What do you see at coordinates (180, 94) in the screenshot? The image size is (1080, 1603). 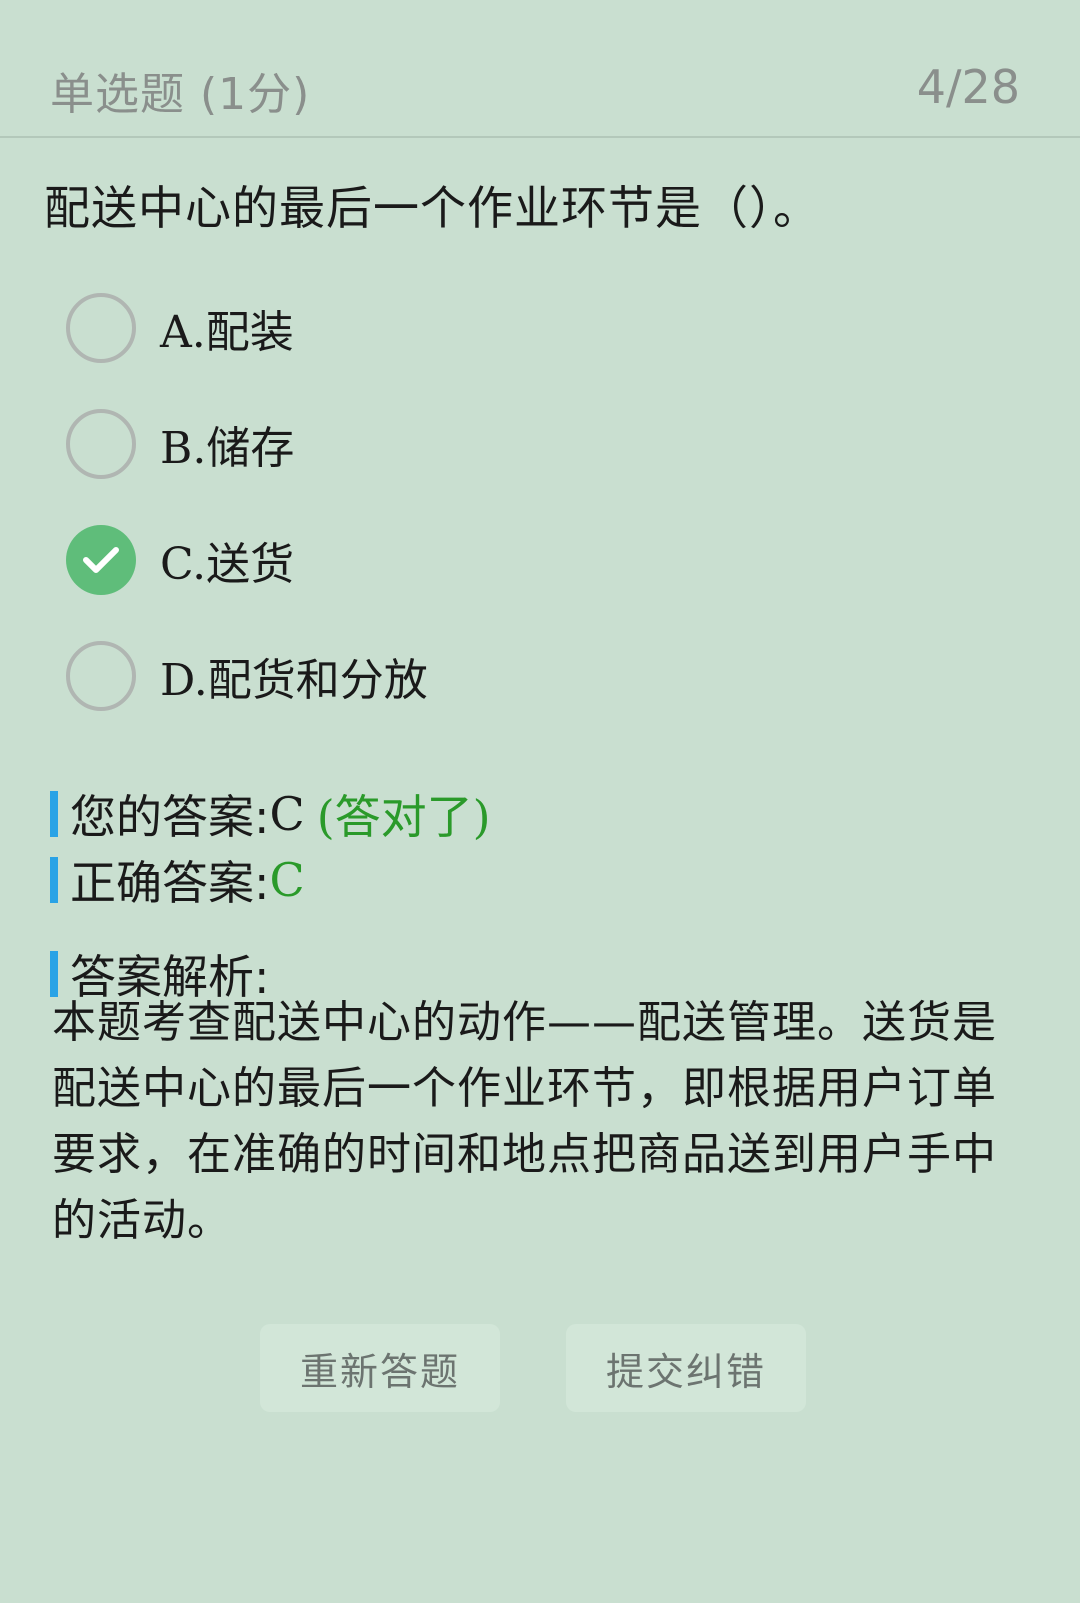 I see `question-type-label: 单选题 (1分)` at bounding box center [180, 94].